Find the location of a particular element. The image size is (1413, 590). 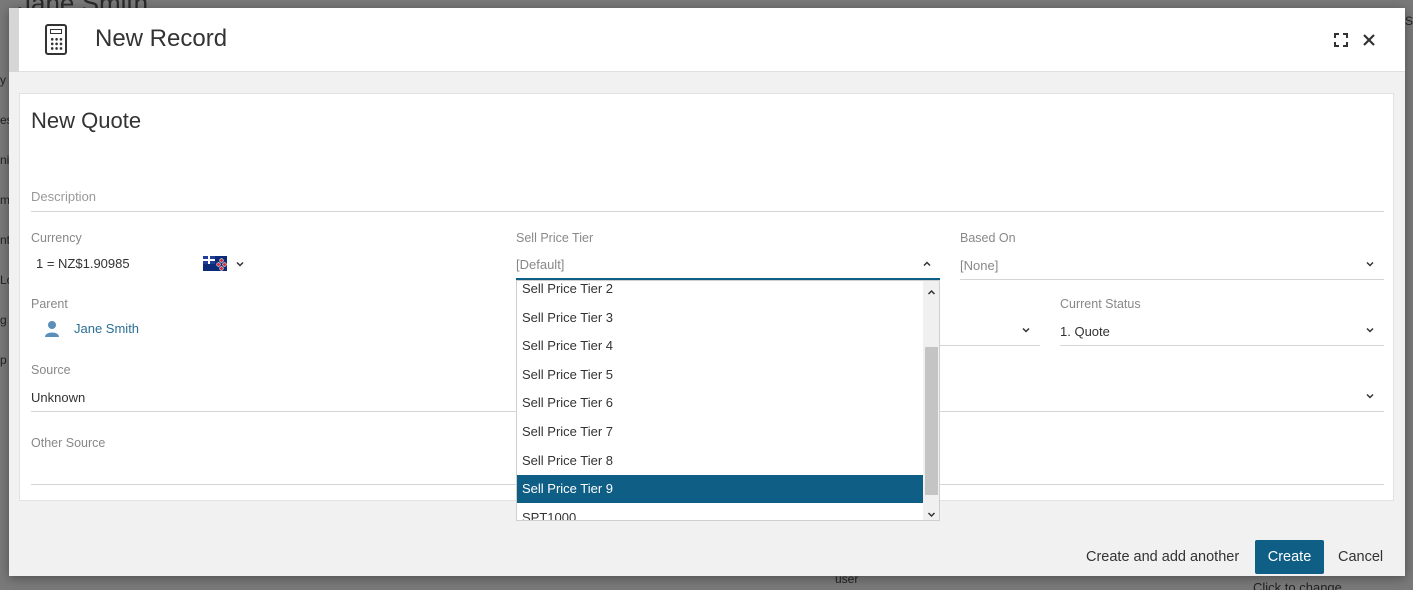

field-chevron-down-icon is located at coordinates (1026, 330).